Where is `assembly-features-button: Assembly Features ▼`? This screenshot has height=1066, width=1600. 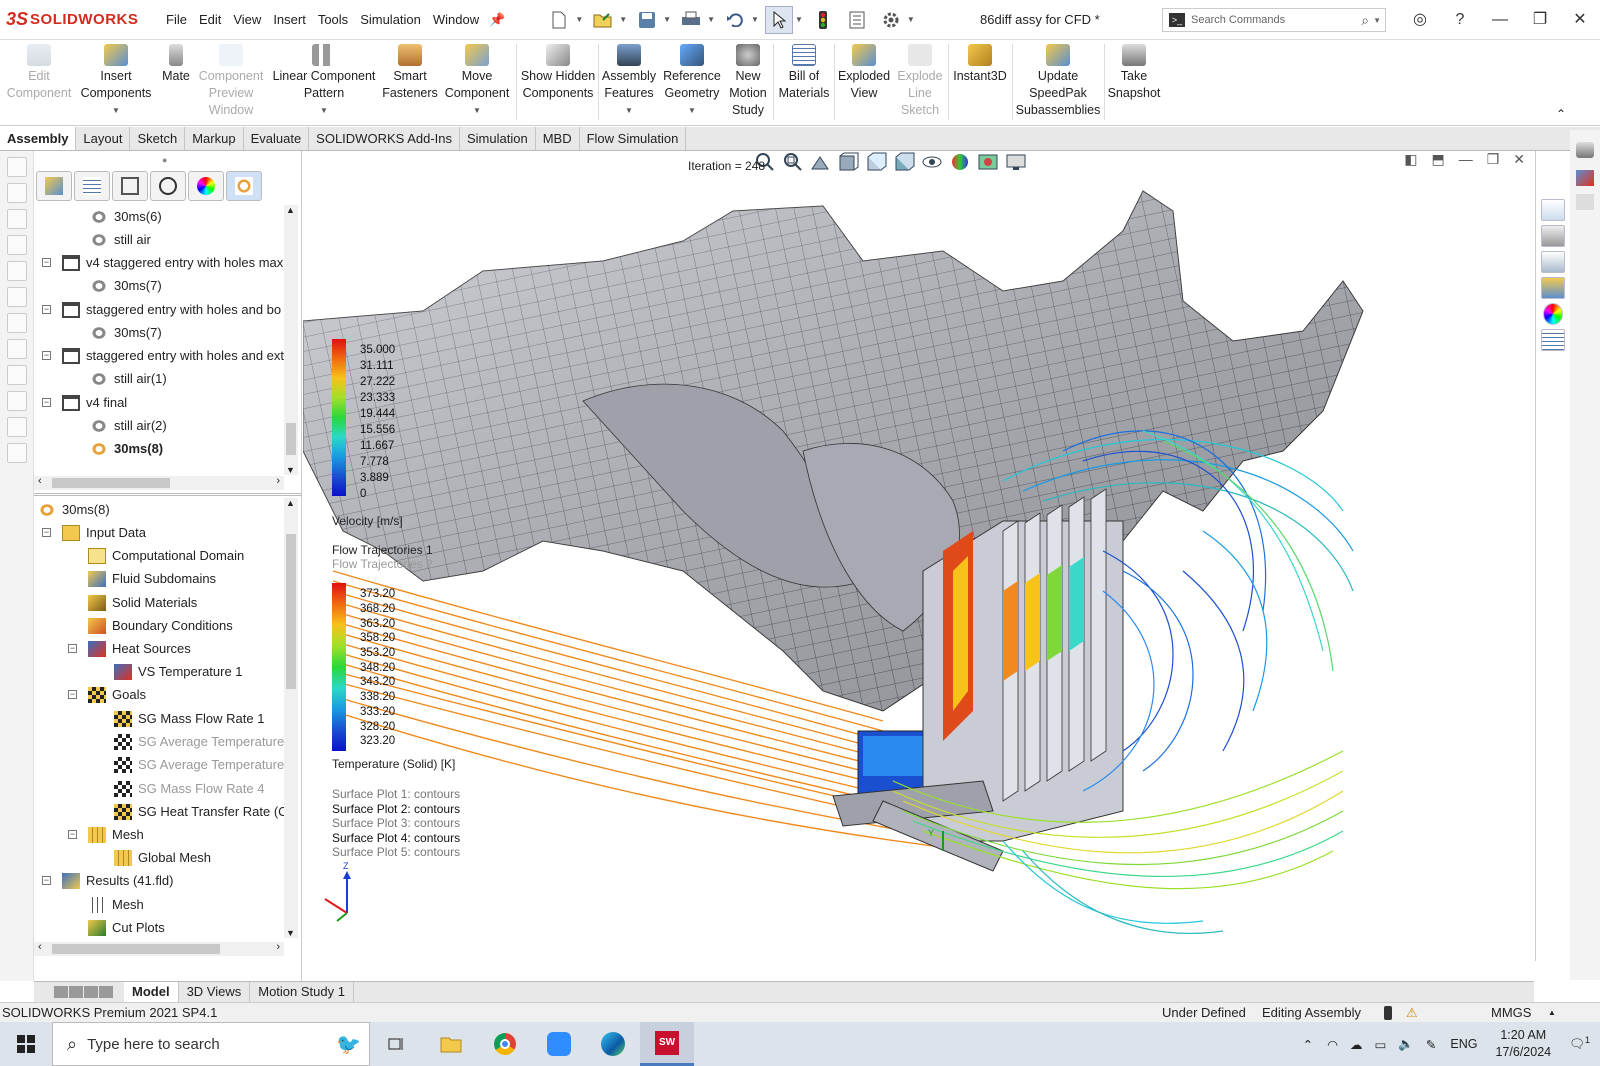 assembly-features-button: Assembly Features ▼ is located at coordinates (629, 81).